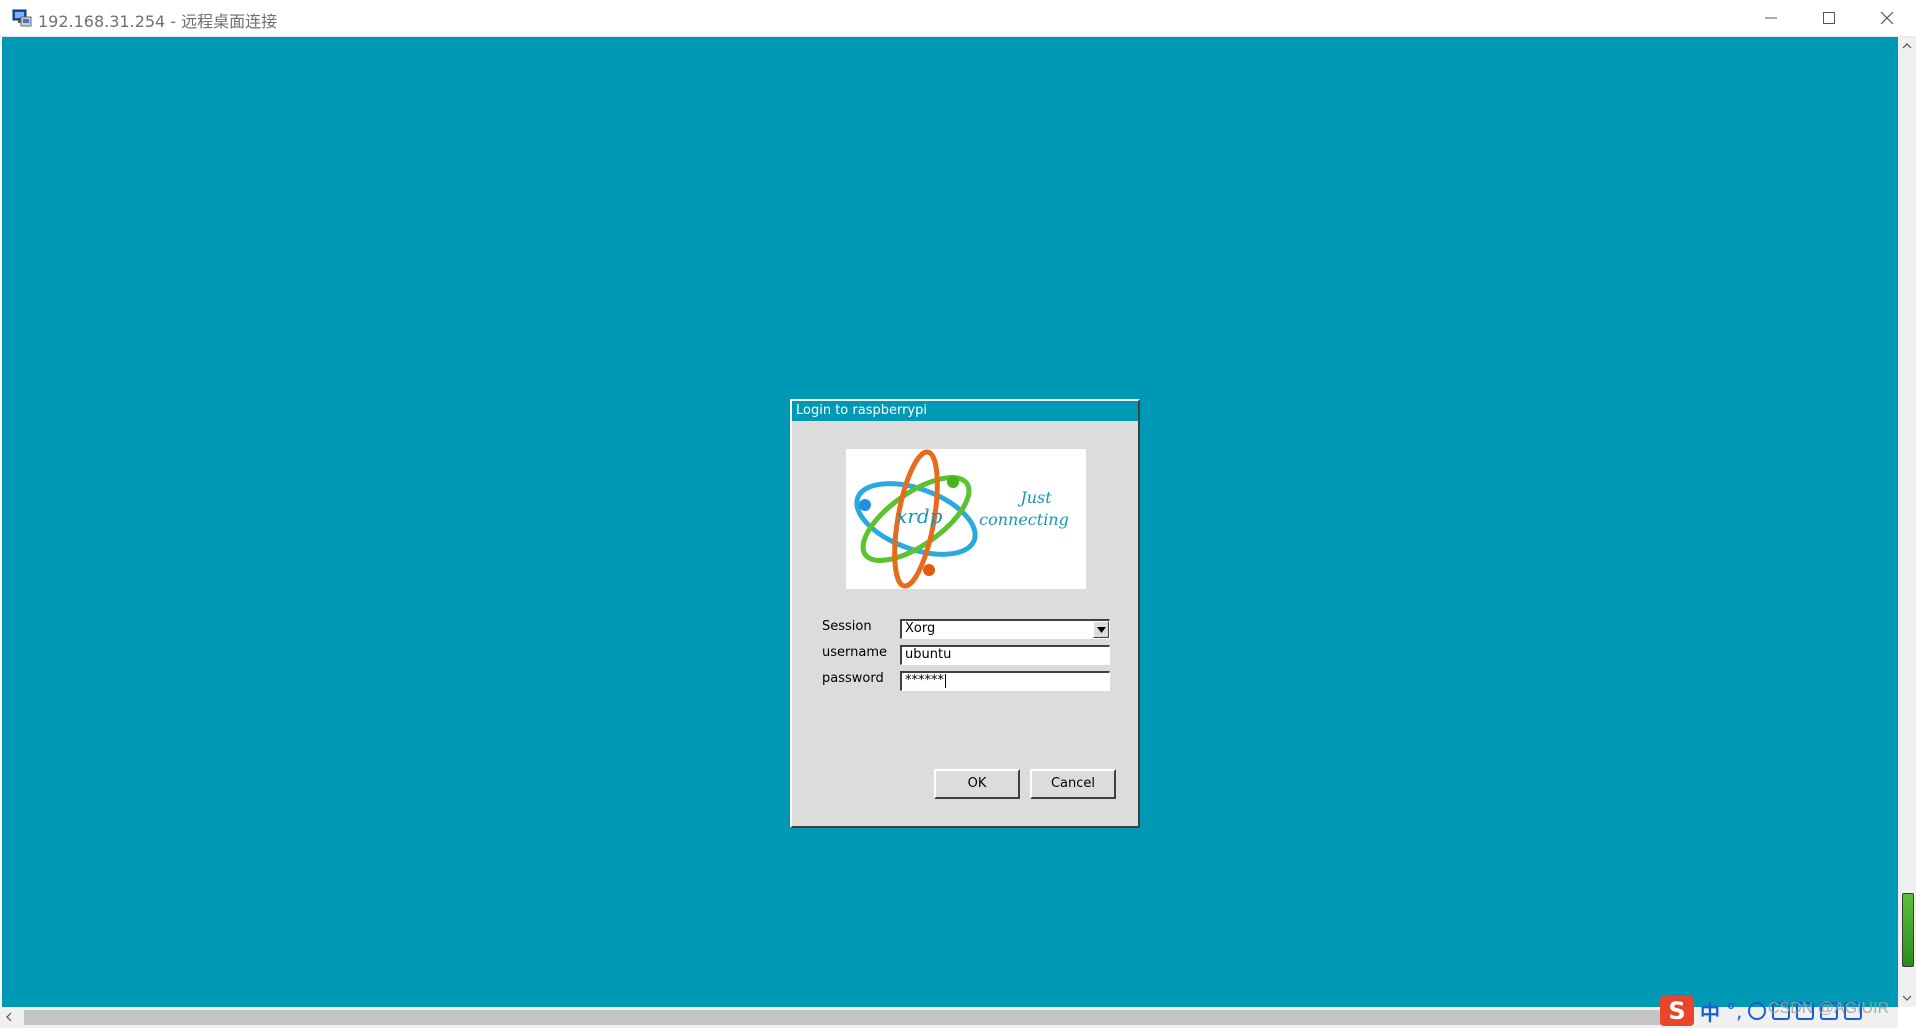 This screenshot has width=1916, height=1028. Describe the element at coordinates (1005, 629) in the screenshot. I see `session-select: Xorg` at that location.